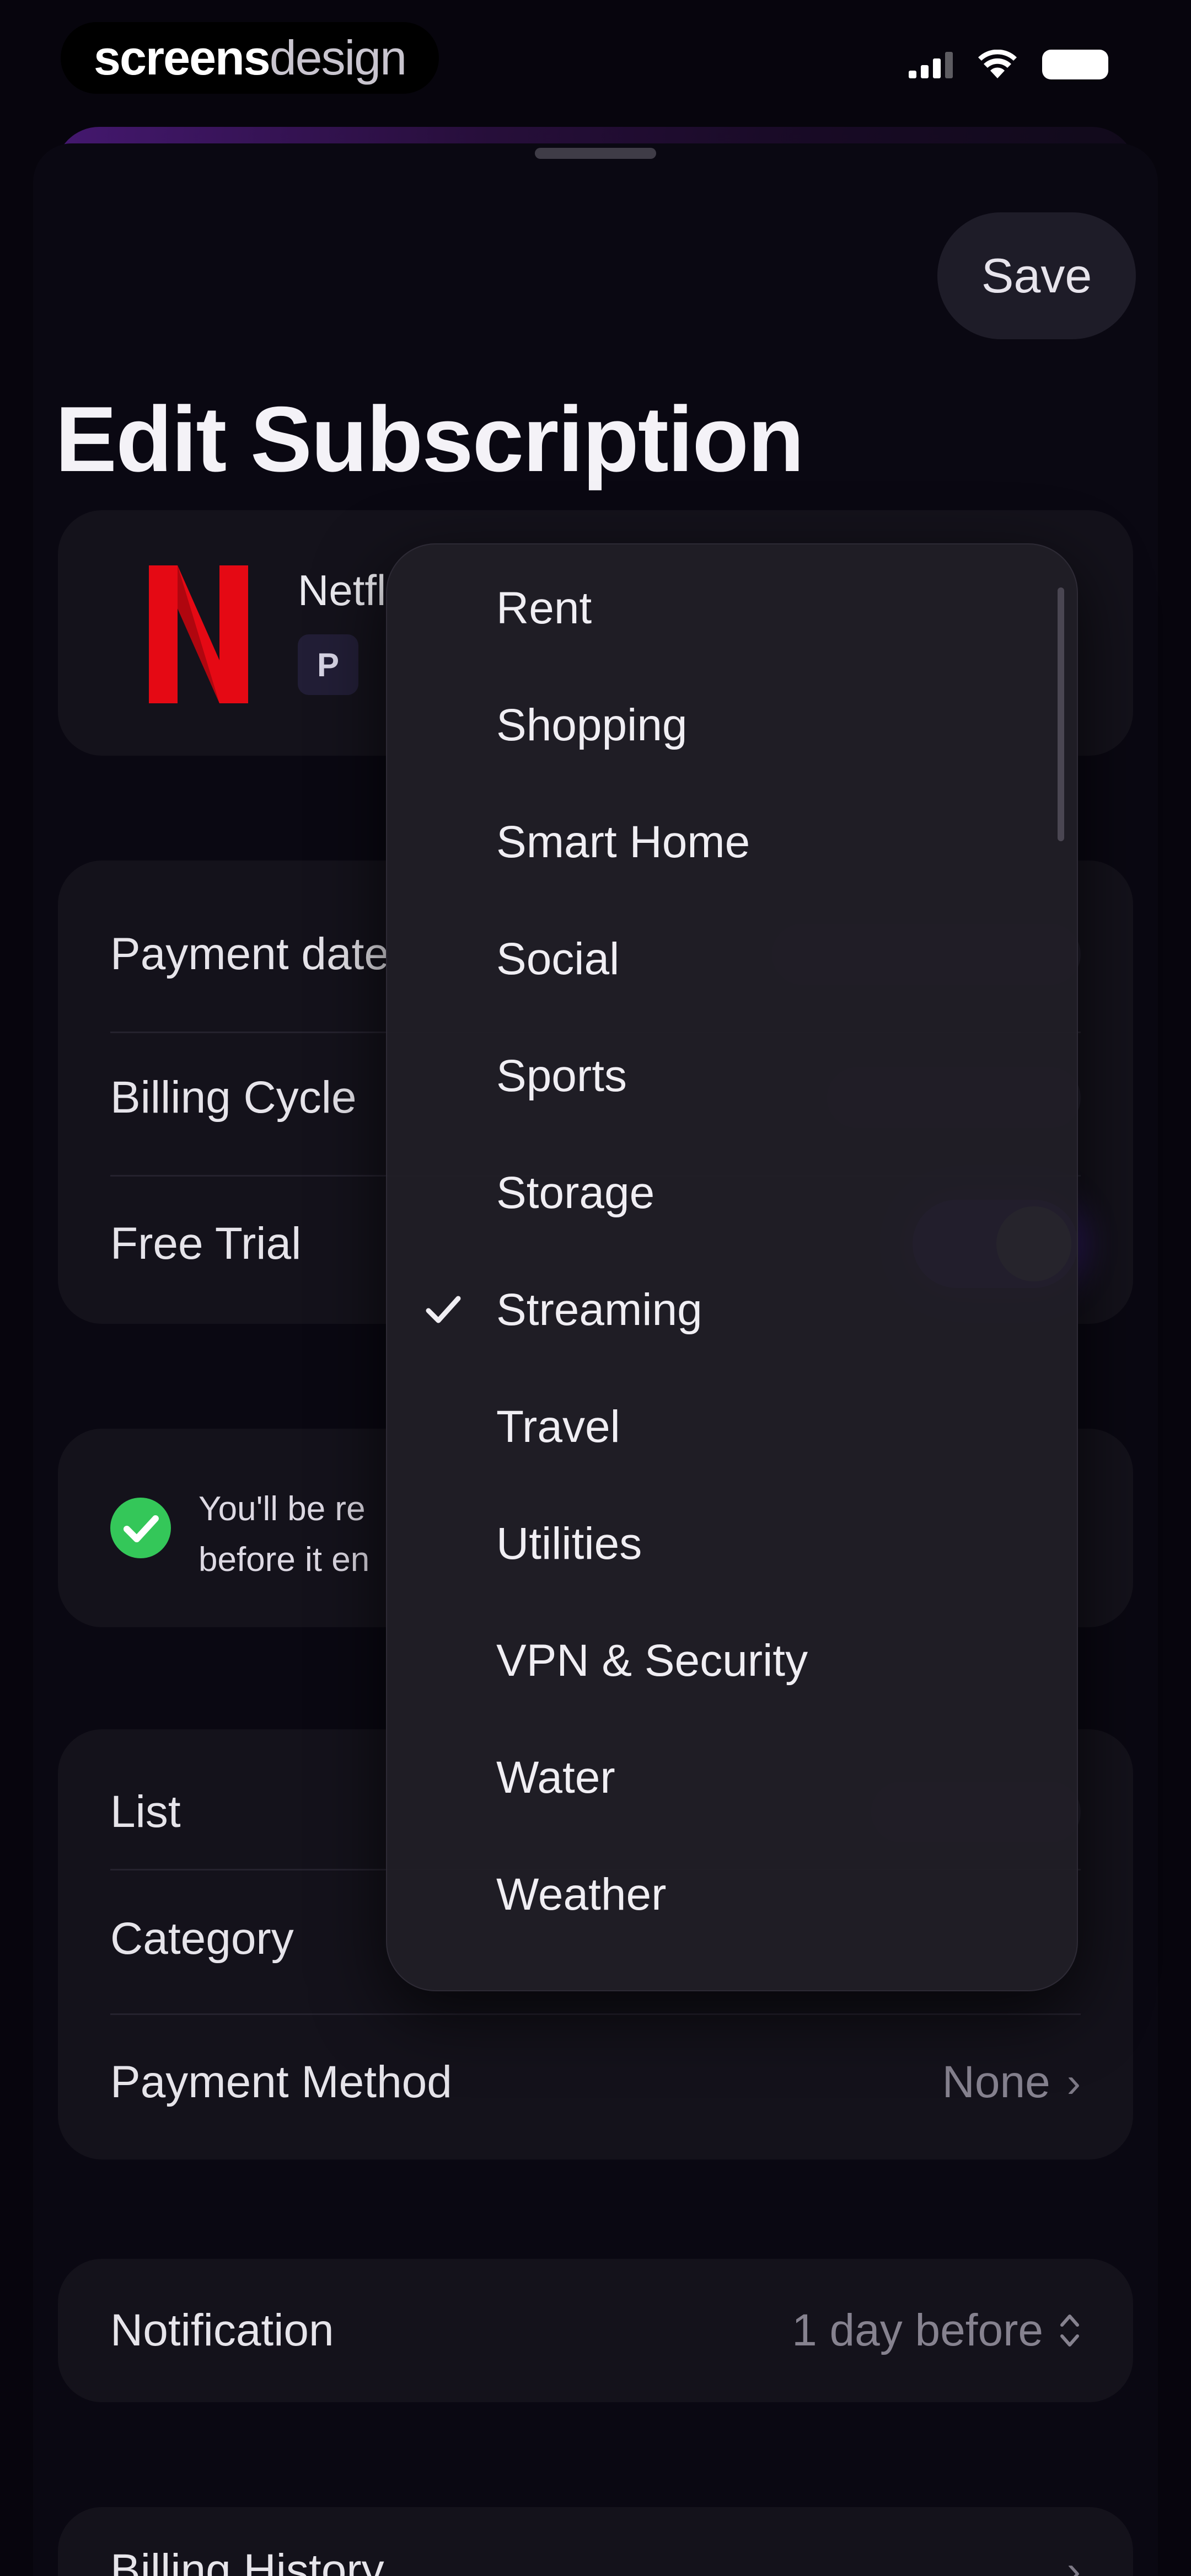  What do you see at coordinates (342, 590) in the screenshot?
I see `service-name: Netfl` at bounding box center [342, 590].